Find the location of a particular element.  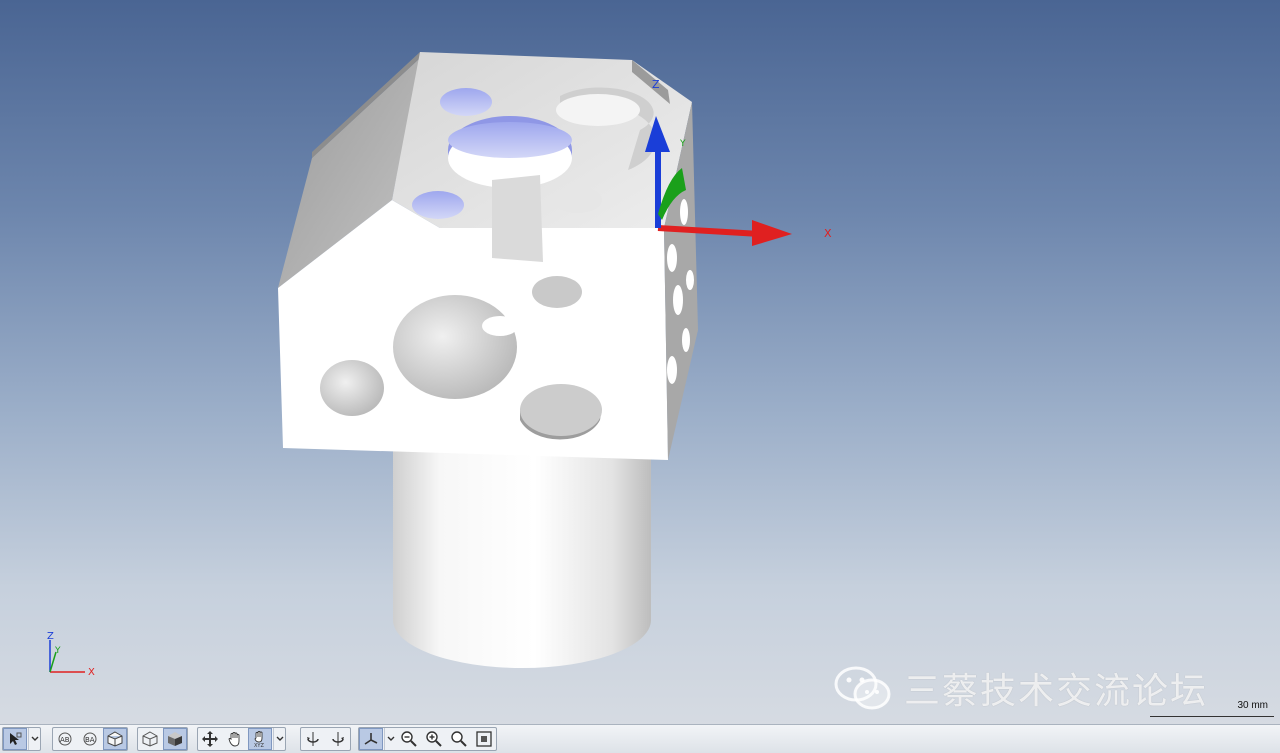

select-group is located at coordinates (21, 739).